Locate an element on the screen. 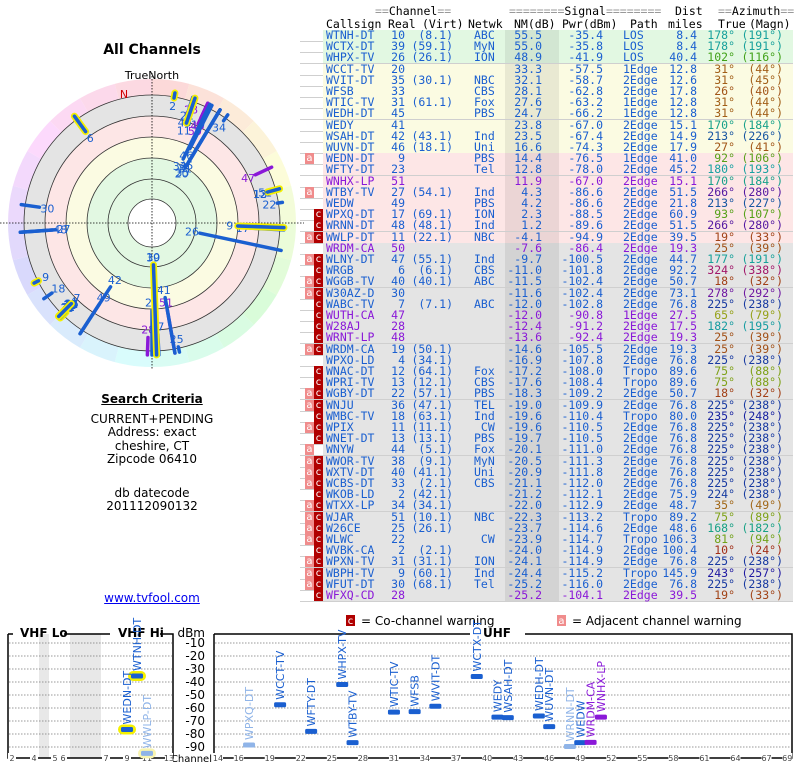 This screenshot has height=768, width=800. station-label: WFSB is located at coordinates (415, 691).